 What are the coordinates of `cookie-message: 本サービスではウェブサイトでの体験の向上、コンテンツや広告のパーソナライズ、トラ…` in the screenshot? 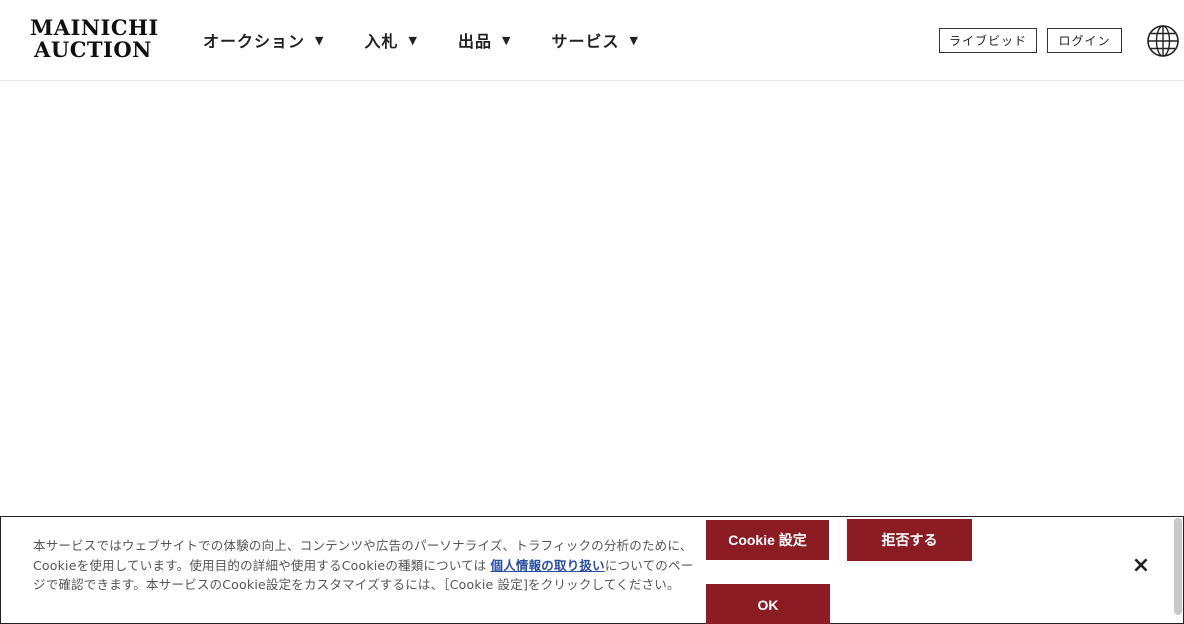 It's located at (369, 565).